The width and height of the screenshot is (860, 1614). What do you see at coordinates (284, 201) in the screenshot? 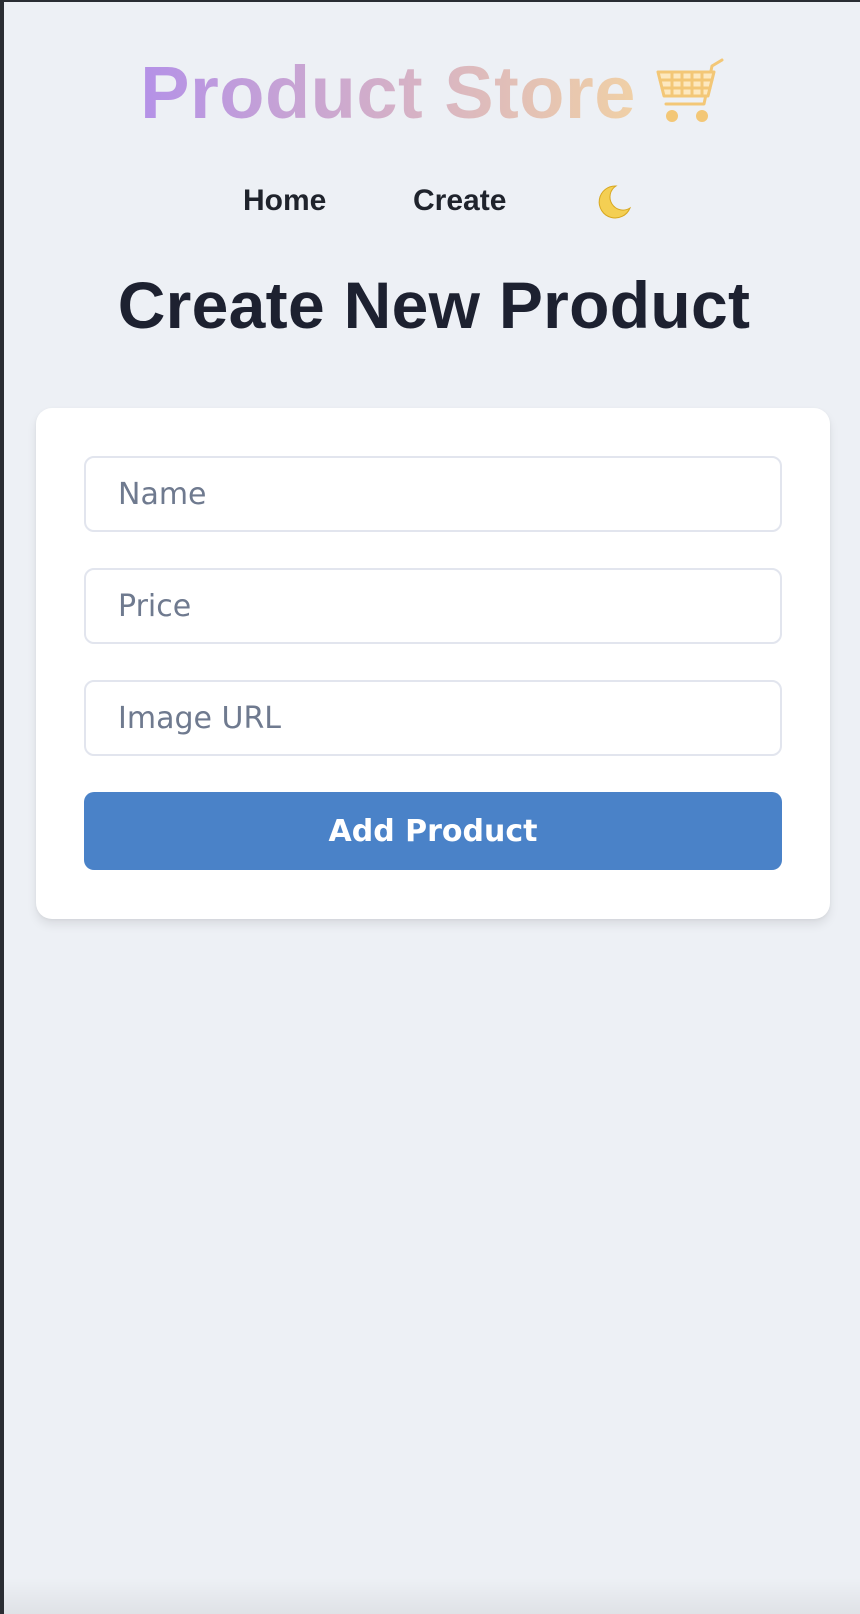
I see `nav-link-home: Home` at bounding box center [284, 201].